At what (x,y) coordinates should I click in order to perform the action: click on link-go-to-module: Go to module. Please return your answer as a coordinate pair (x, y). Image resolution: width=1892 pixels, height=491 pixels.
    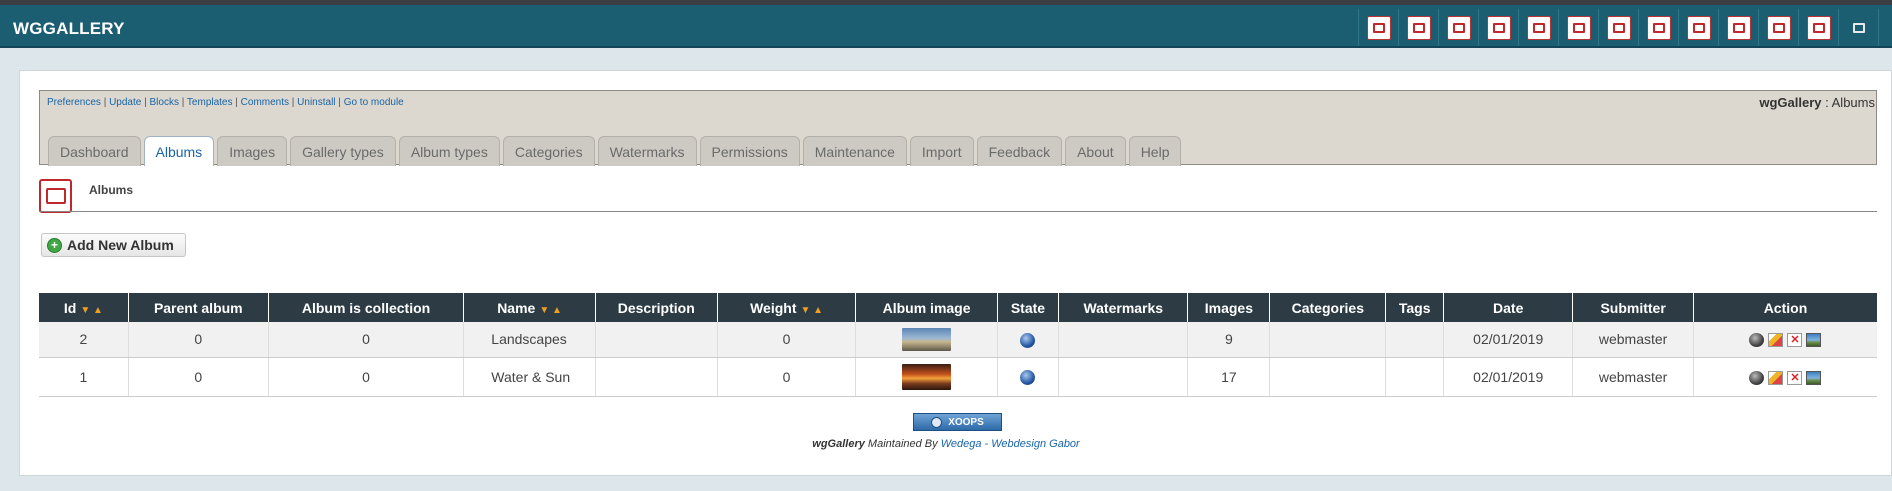
    Looking at the image, I should click on (374, 102).